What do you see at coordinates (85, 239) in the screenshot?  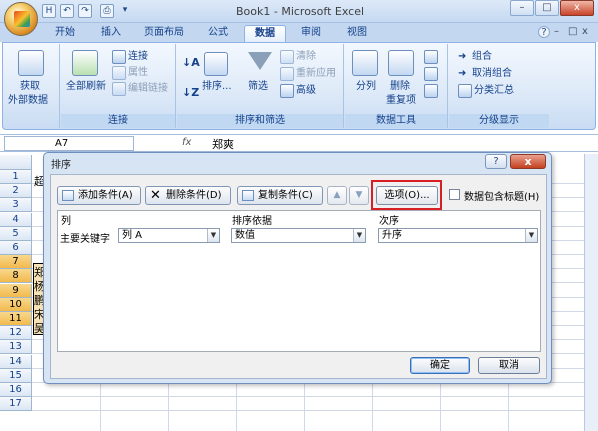 I see `sort-level-label: 主要关键字` at bounding box center [85, 239].